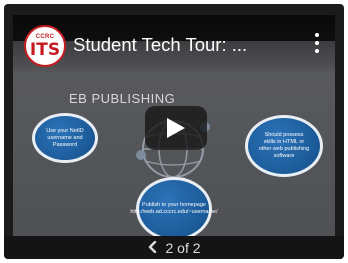  Describe the element at coordinates (152, 247) in the screenshot. I see `chevron-left-icon` at that location.